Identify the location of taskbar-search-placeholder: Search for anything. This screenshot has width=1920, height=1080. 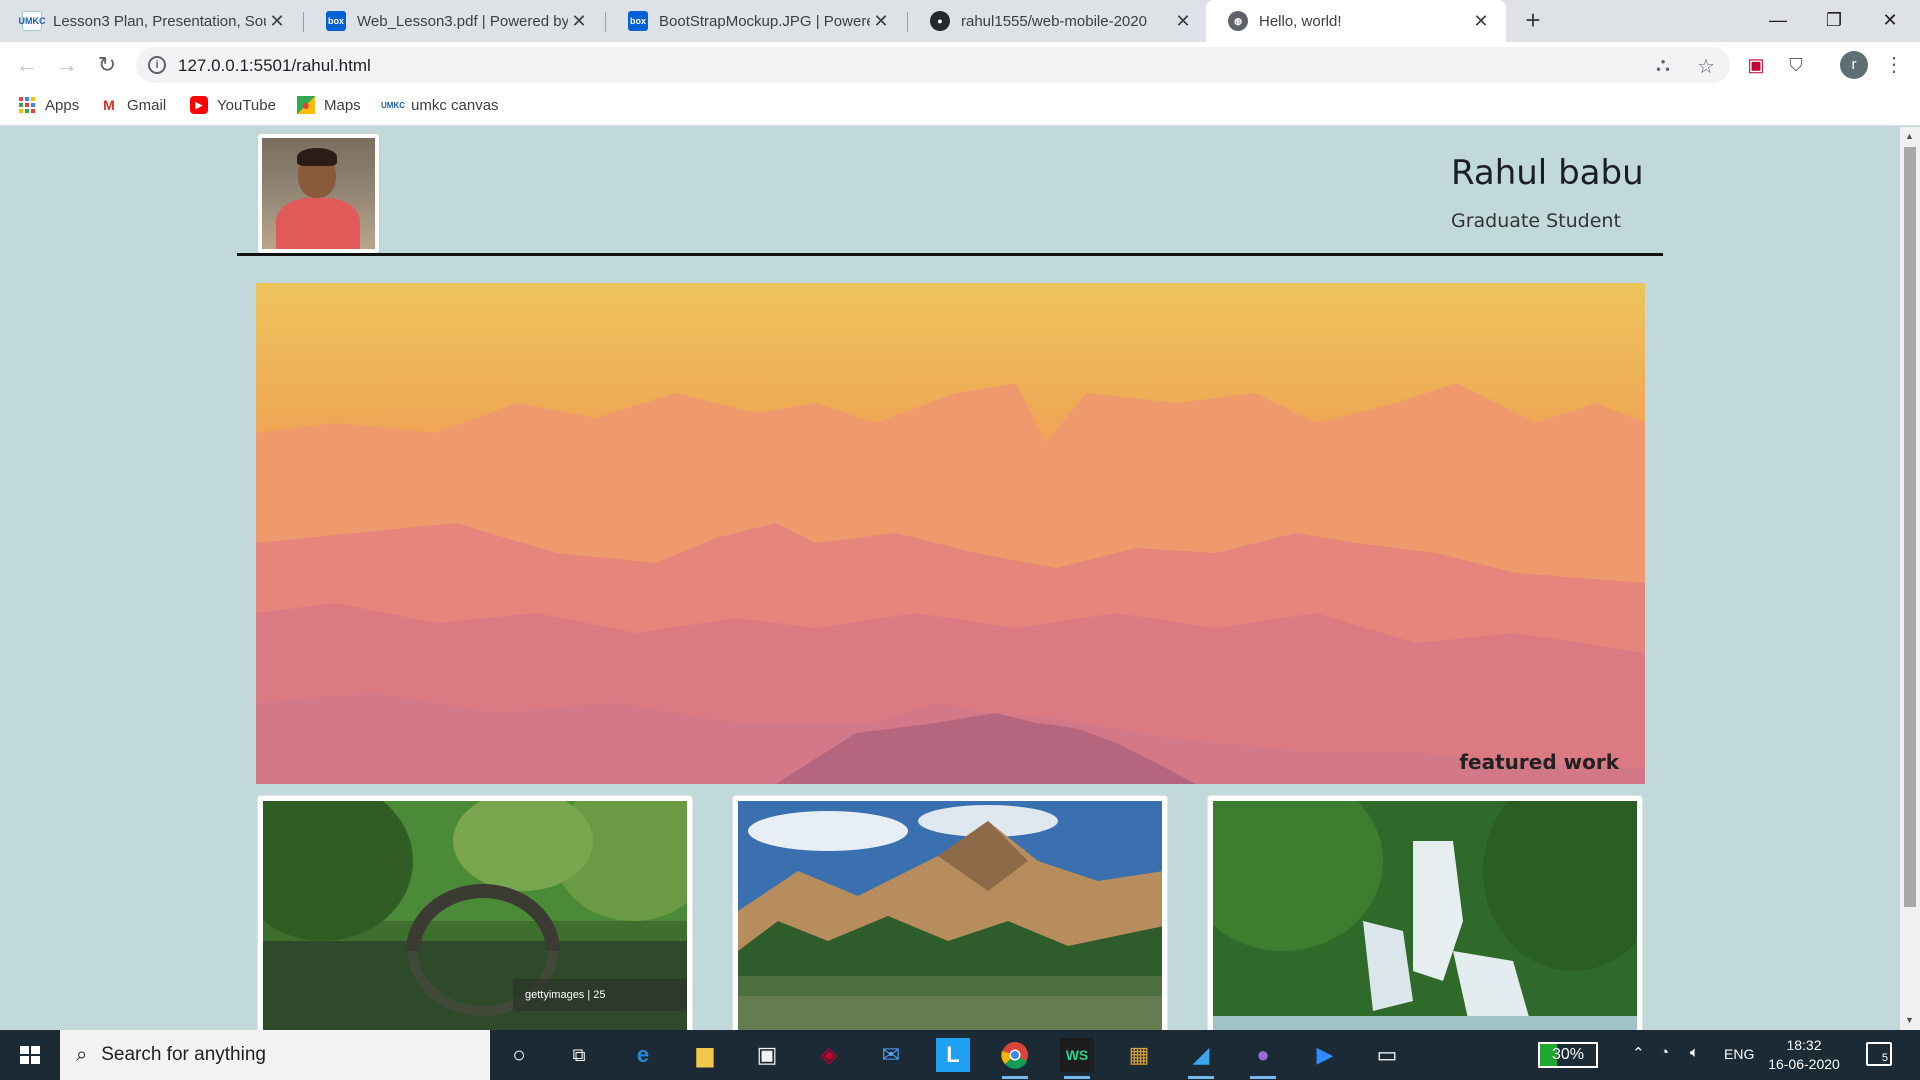
(183, 1054).